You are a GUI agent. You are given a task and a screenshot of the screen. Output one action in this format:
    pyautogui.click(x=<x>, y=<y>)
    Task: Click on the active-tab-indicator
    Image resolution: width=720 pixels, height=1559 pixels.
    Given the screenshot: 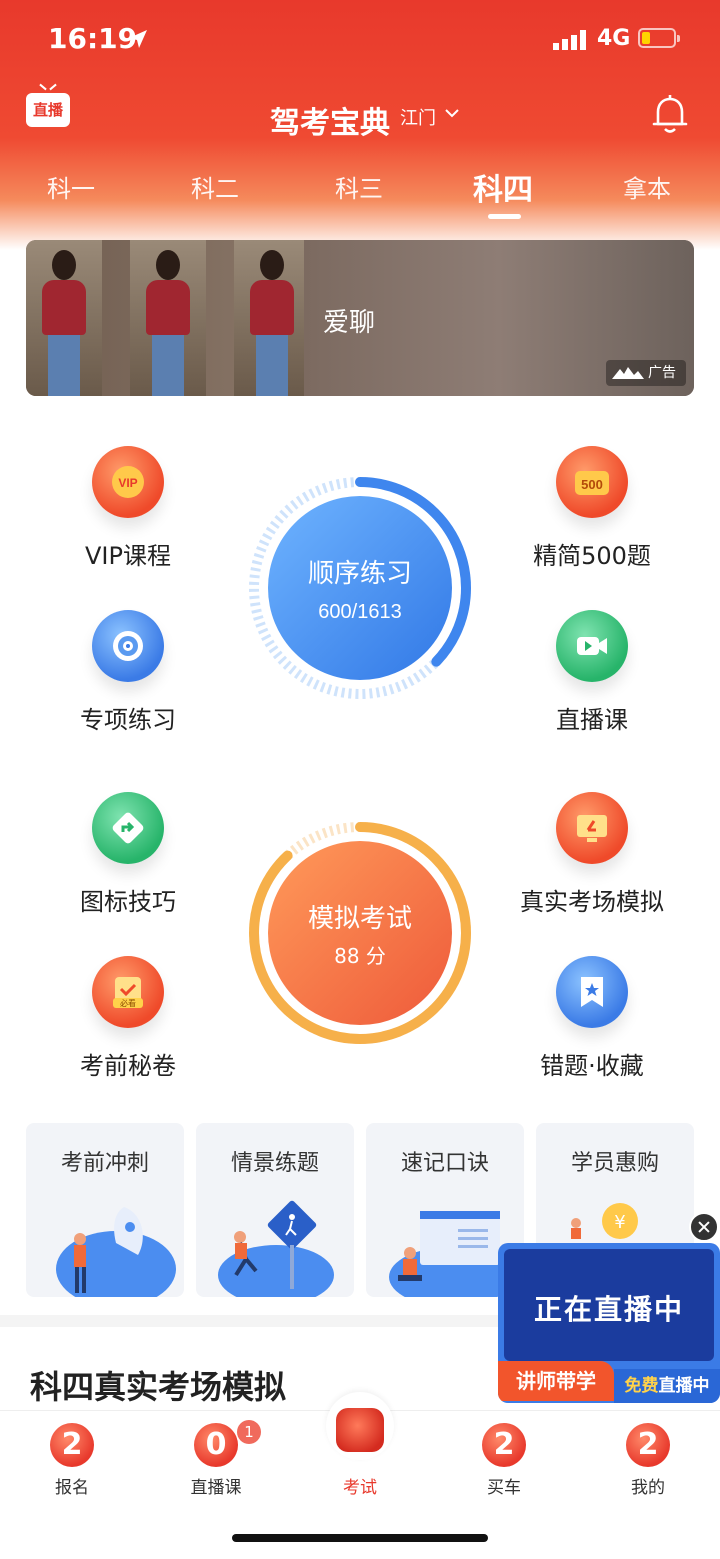 What is the action you would take?
    pyautogui.click(x=504, y=216)
    